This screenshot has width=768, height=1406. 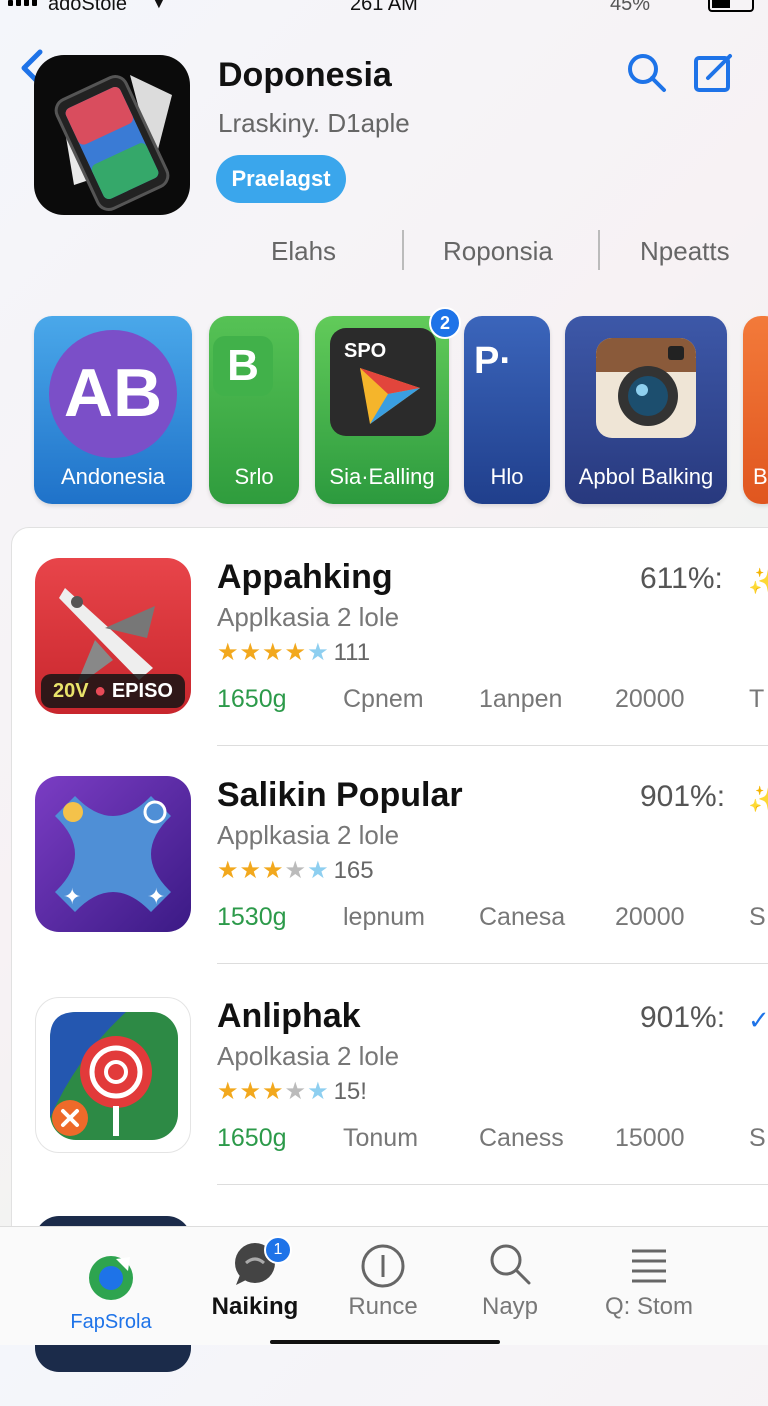 I want to click on tab-runce: Runce, so click(x=383, y=1286).